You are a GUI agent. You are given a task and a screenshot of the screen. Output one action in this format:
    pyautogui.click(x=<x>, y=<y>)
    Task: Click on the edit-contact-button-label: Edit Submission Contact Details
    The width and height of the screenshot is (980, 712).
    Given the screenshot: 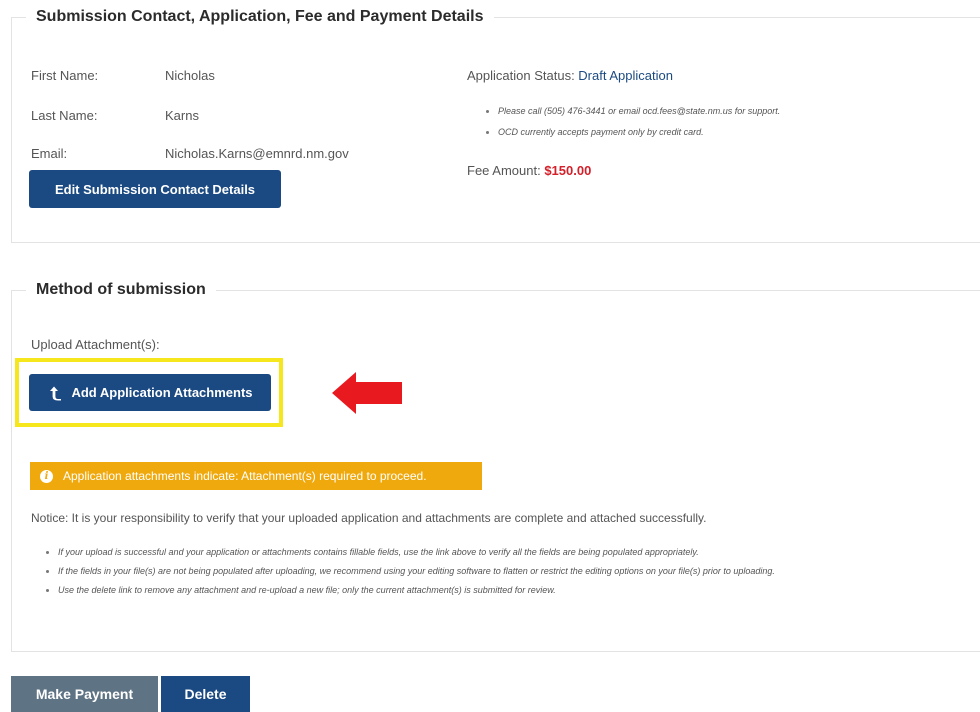 What is the action you would take?
    pyautogui.click(x=155, y=189)
    